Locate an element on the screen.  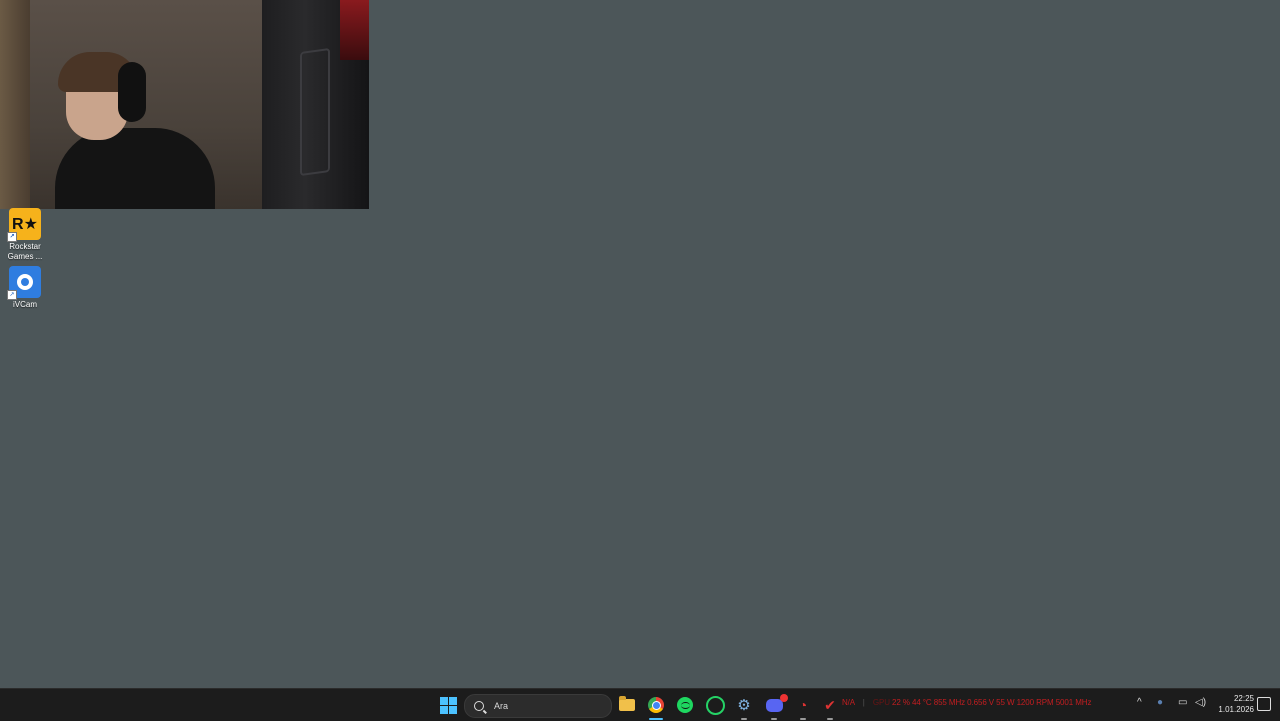
stat-power: 55 W is located at coordinates (1005, 702).